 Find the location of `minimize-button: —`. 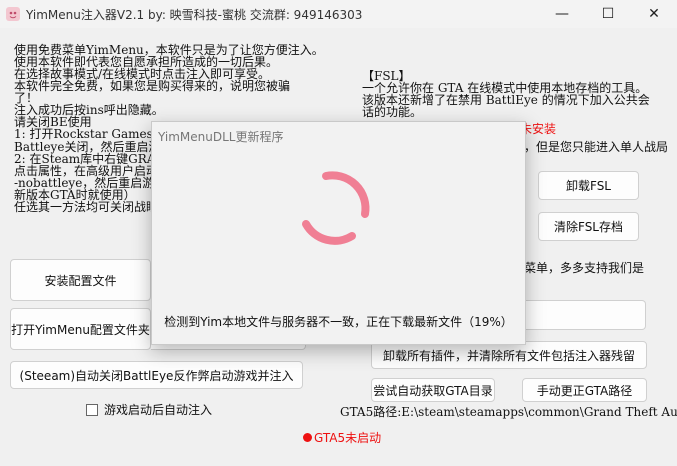

minimize-button: — is located at coordinates (562, 14).